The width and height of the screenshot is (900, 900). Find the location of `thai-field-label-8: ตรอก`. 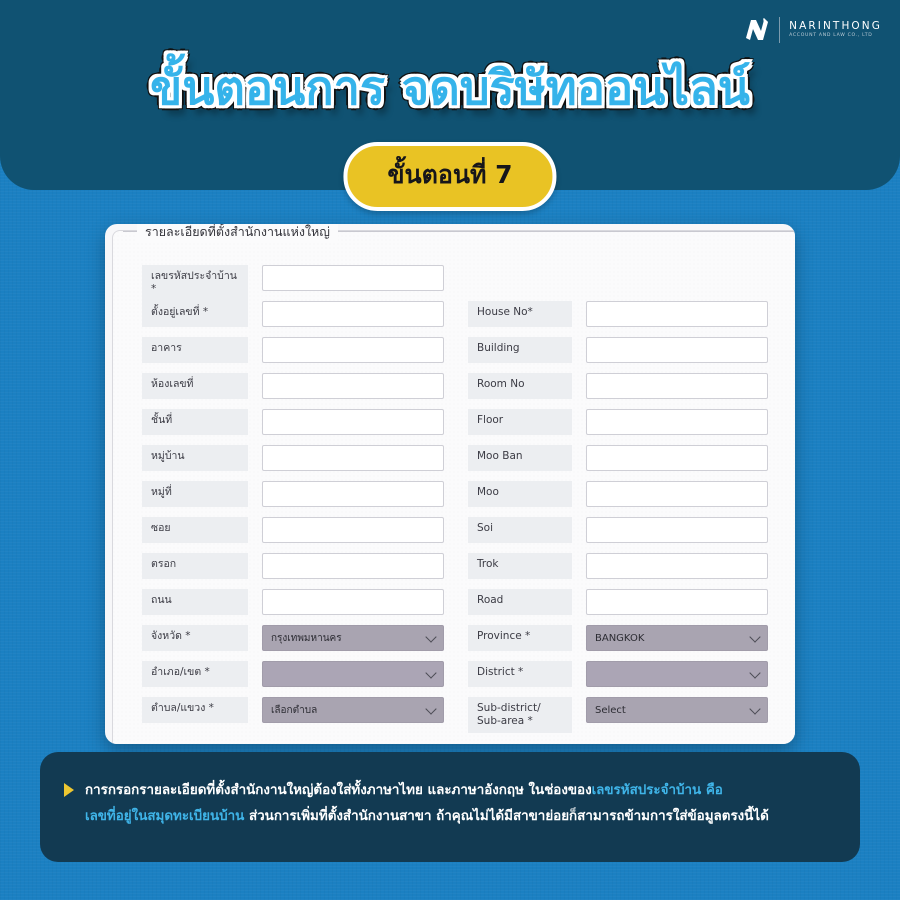

thai-field-label-8: ตรอก is located at coordinates (195, 566).